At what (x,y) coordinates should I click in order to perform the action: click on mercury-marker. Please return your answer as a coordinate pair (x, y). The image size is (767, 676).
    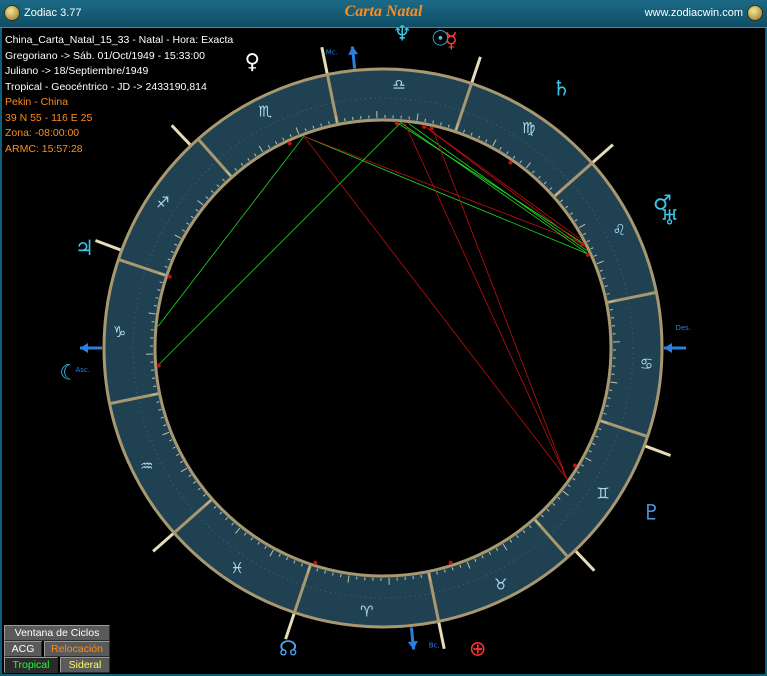
    Looking at the image, I should click on (431, 128).